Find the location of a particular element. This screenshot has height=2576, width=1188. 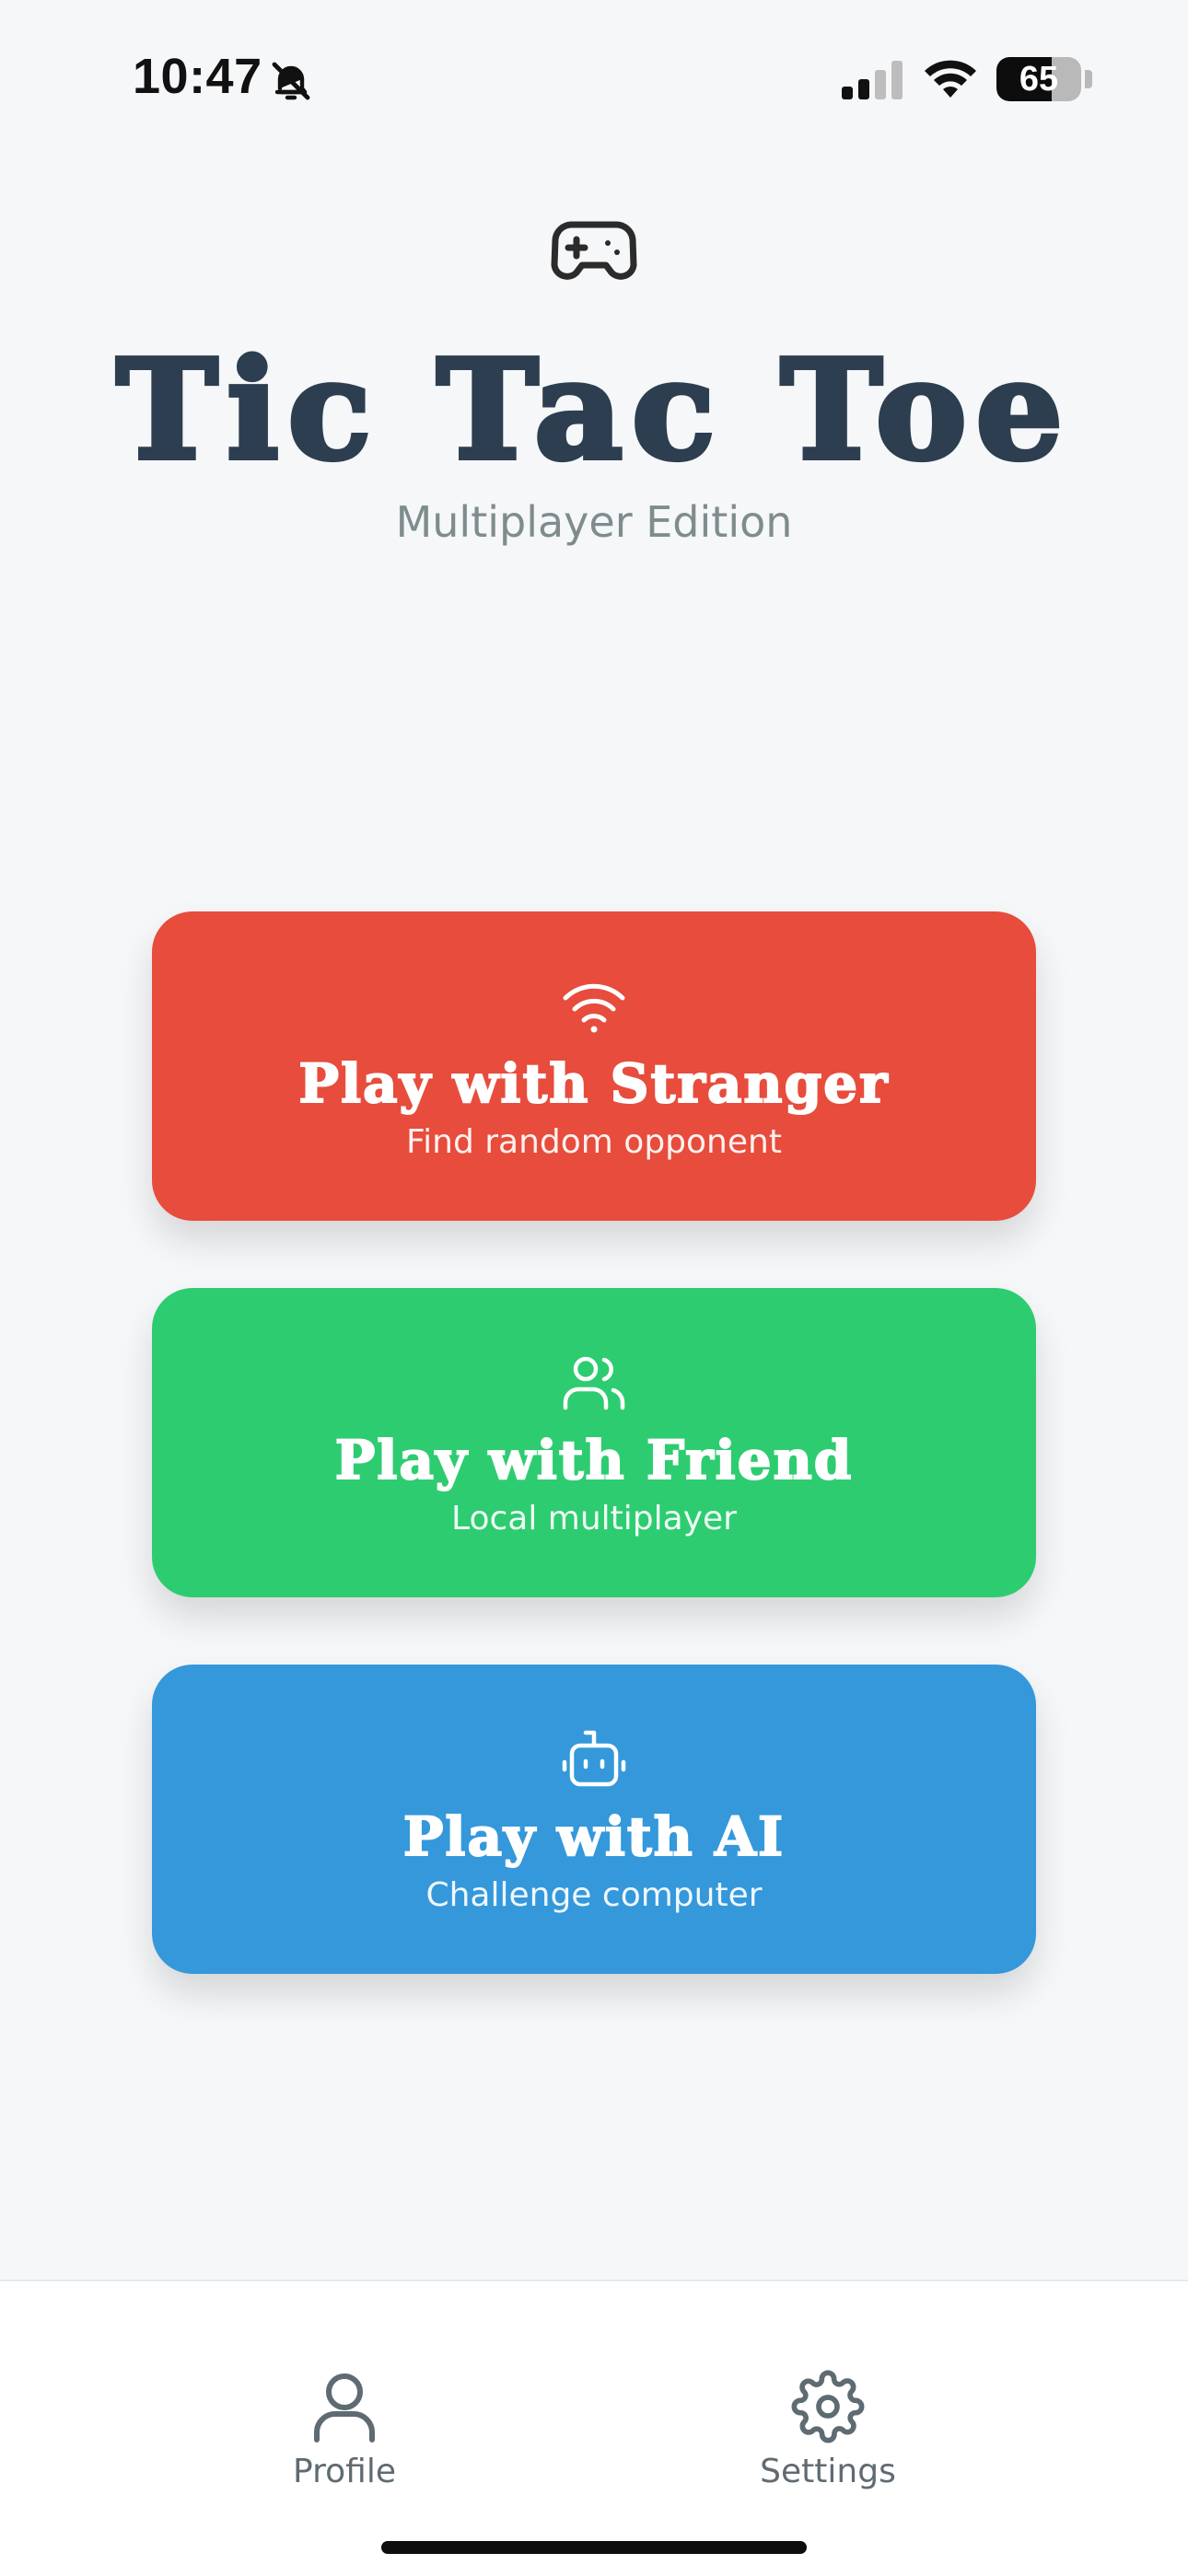

battery-cap is located at coordinates (1088, 79).